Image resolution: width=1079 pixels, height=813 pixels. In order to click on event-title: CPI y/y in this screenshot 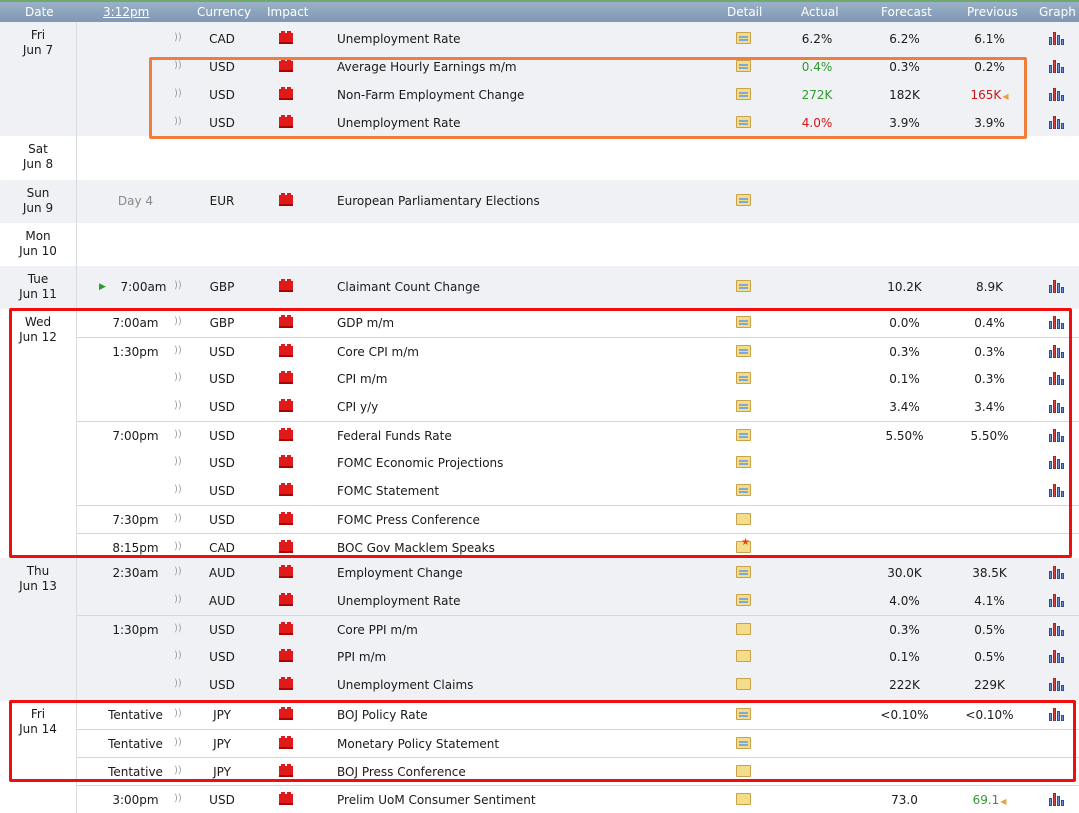, I will do `click(357, 407)`.